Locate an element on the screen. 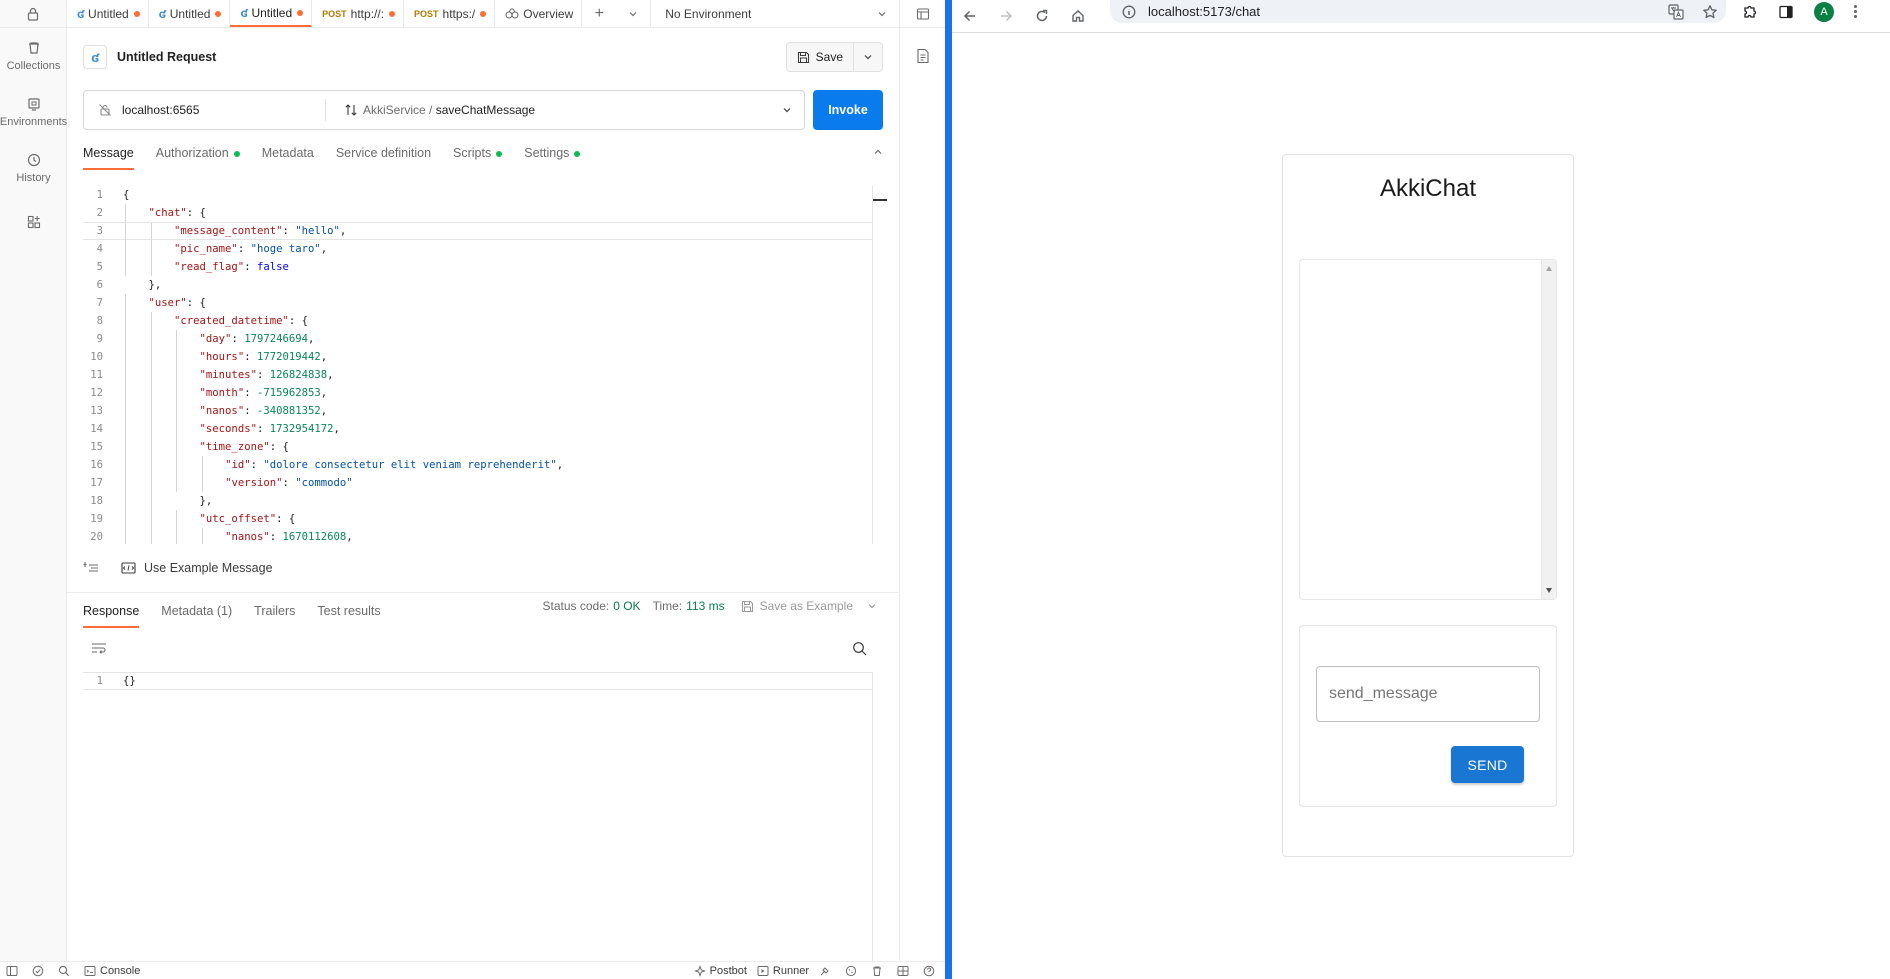 The width and height of the screenshot is (1890, 979). line-number: 12 is located at coordinates (96, 393).